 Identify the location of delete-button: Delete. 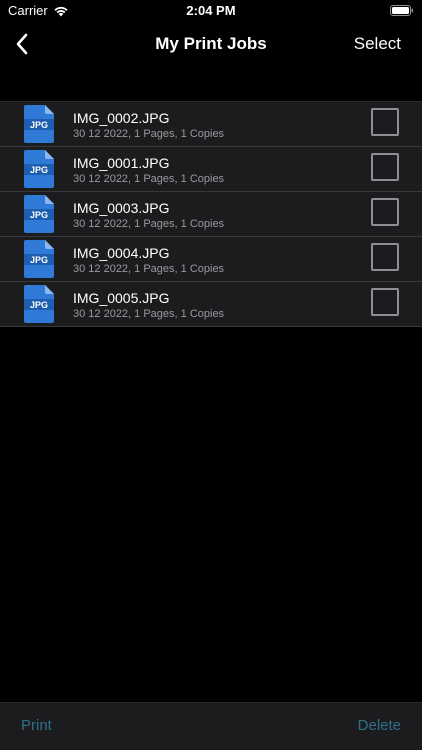
(379, 725).